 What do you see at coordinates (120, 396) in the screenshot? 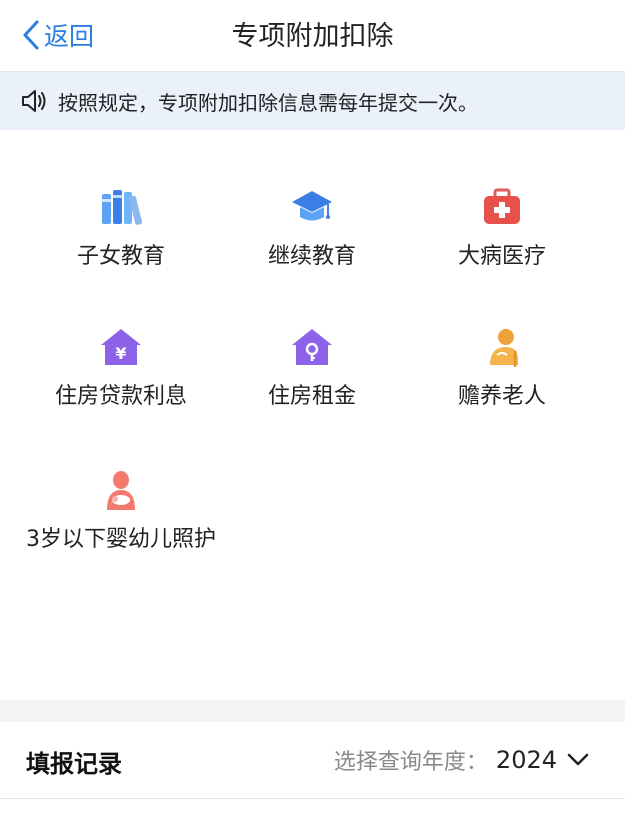
I see `item-label: 住房贷款利息` at bounding box center [120, 396].